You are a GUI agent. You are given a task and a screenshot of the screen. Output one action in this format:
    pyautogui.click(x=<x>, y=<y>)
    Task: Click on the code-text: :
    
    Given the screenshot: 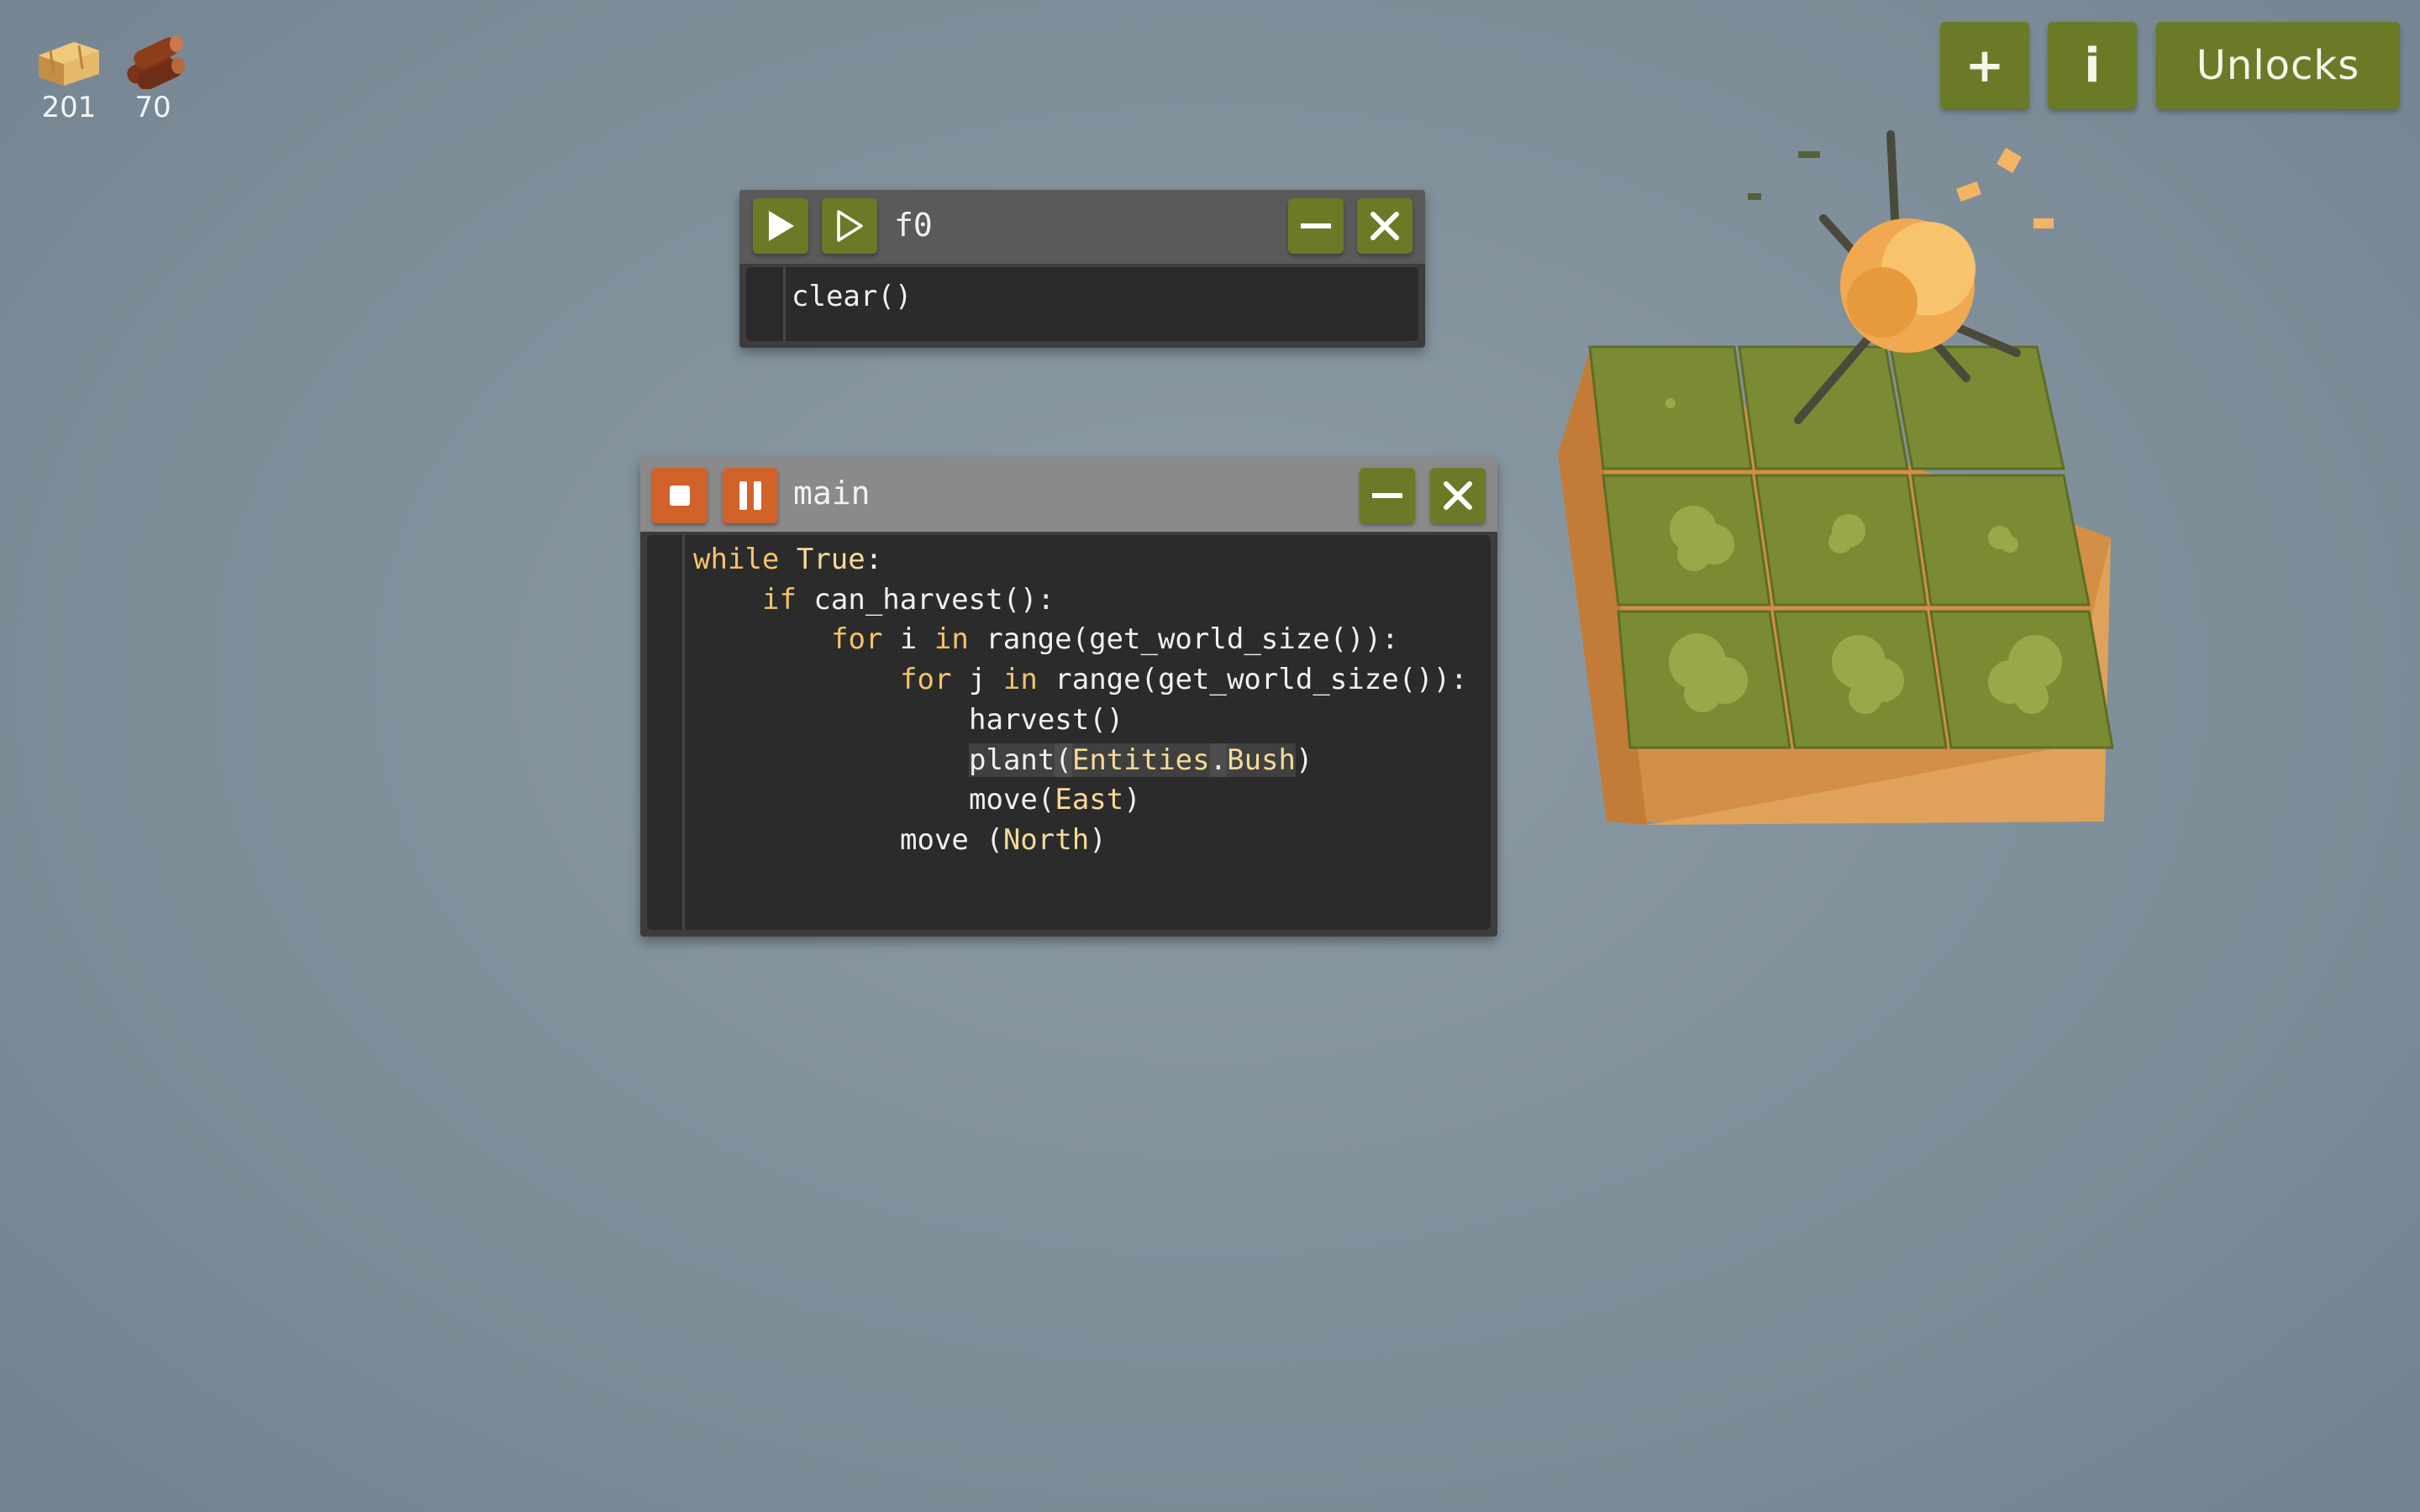 What is the action you would take?
    pyautogui.click(x=874, y=559)
    